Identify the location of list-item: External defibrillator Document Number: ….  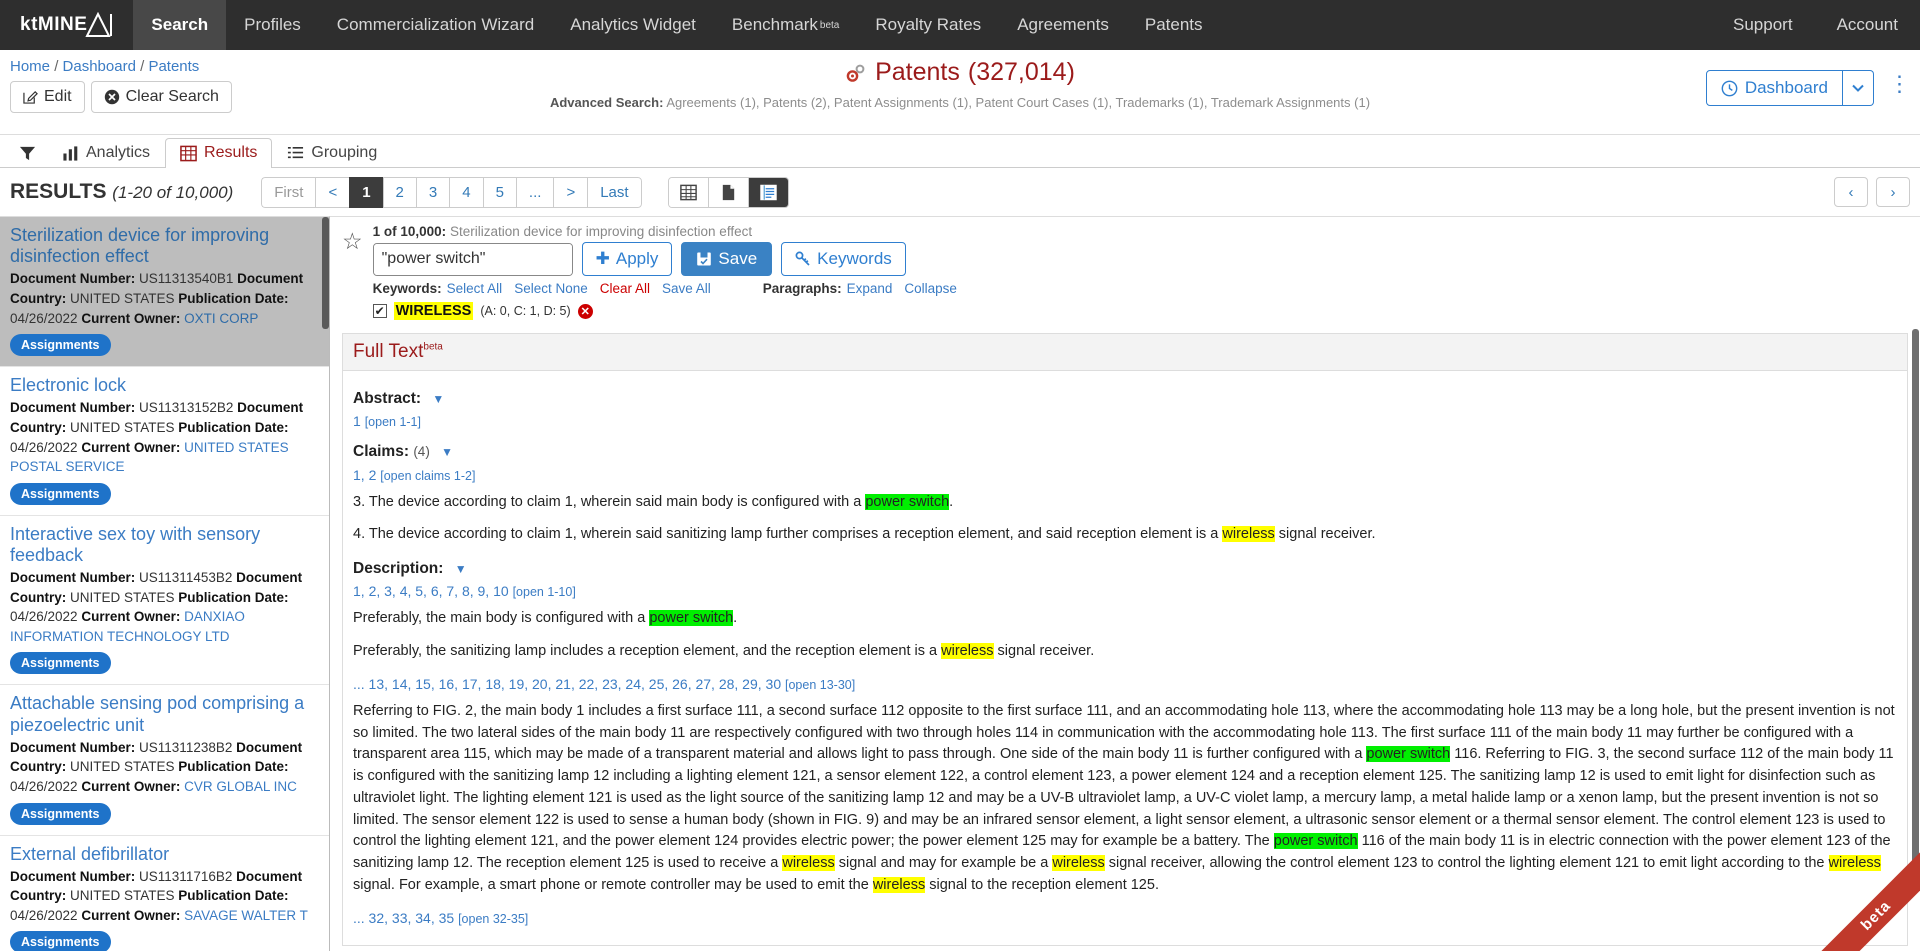
(164, 893).